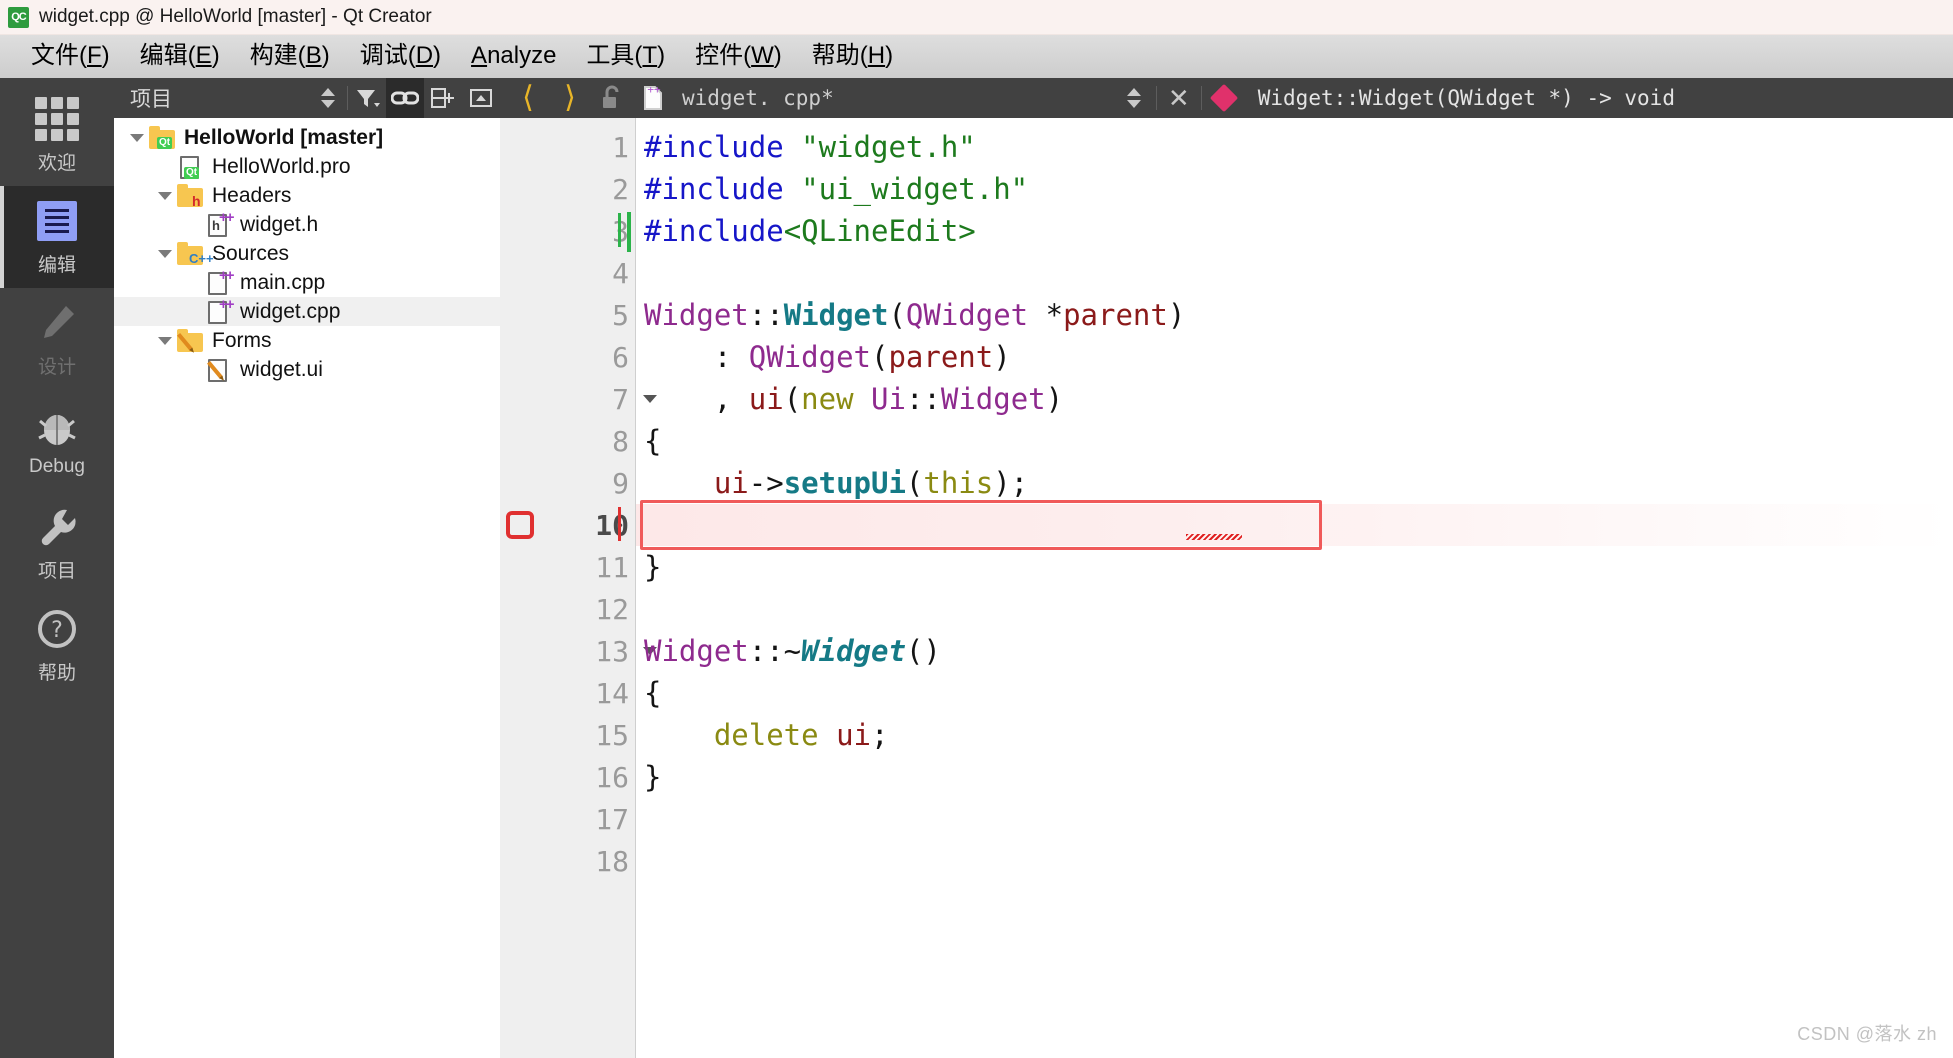 Image resolution: width=1953 pixels, height=1058 pixels. Describe the element at coordinates (405, 98) in the screenshot. I see `link-with-editor-icon` at that location.